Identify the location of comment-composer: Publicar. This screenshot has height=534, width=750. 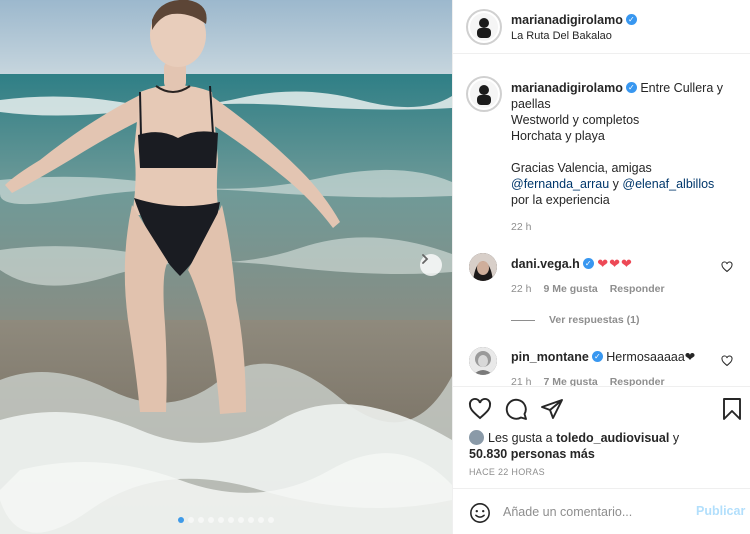
(601, 511).